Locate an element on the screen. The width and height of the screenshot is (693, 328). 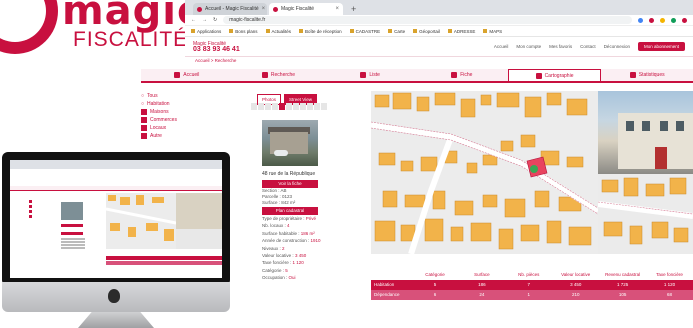
app-brand: Magic Fiscalité 03 83 93 46 41 is located at coordinates (216, 47).